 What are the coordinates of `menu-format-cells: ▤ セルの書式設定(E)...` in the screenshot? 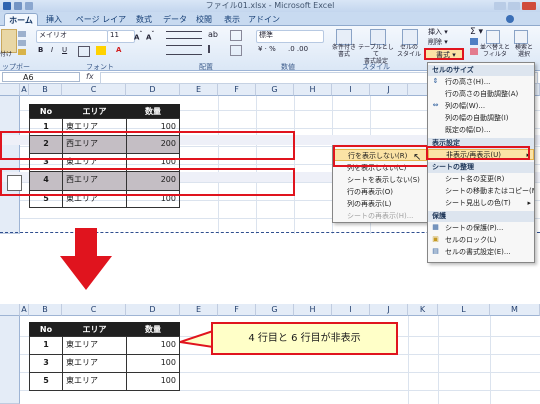 It's located at (481, 252).